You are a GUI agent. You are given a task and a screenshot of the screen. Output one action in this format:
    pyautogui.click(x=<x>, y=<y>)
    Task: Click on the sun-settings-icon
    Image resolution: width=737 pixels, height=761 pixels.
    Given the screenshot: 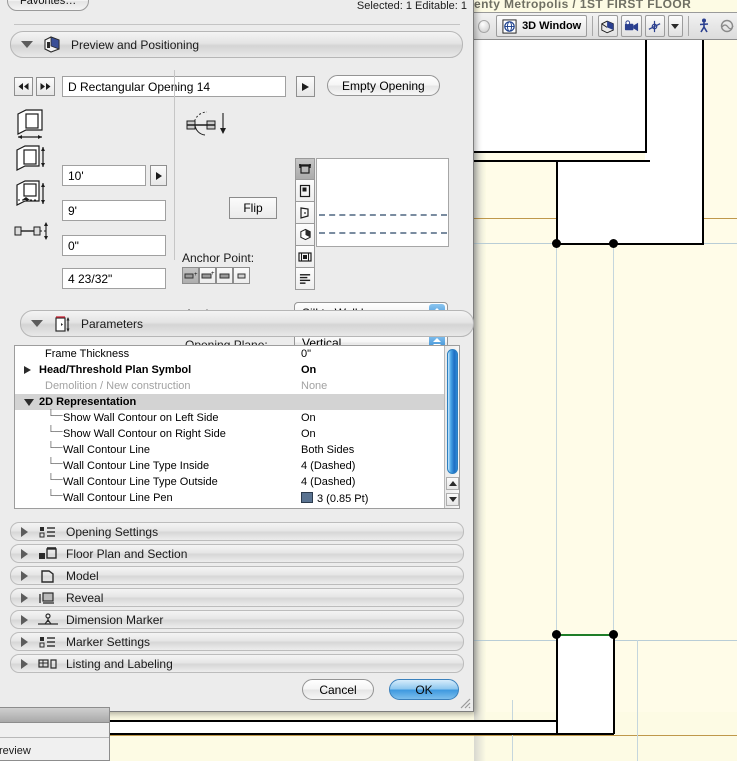 What is the action you would take?
    pyautogui.click(x=727, y=26)
    